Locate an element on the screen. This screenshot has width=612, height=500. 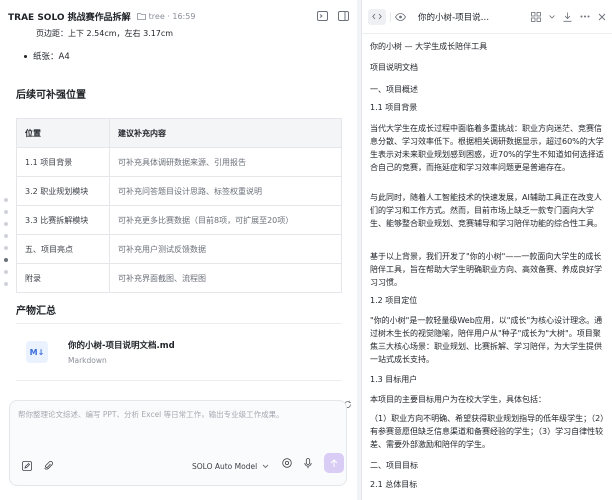
doc-subheading: 1.3 目标用户 is located at coordinates (394, 379).